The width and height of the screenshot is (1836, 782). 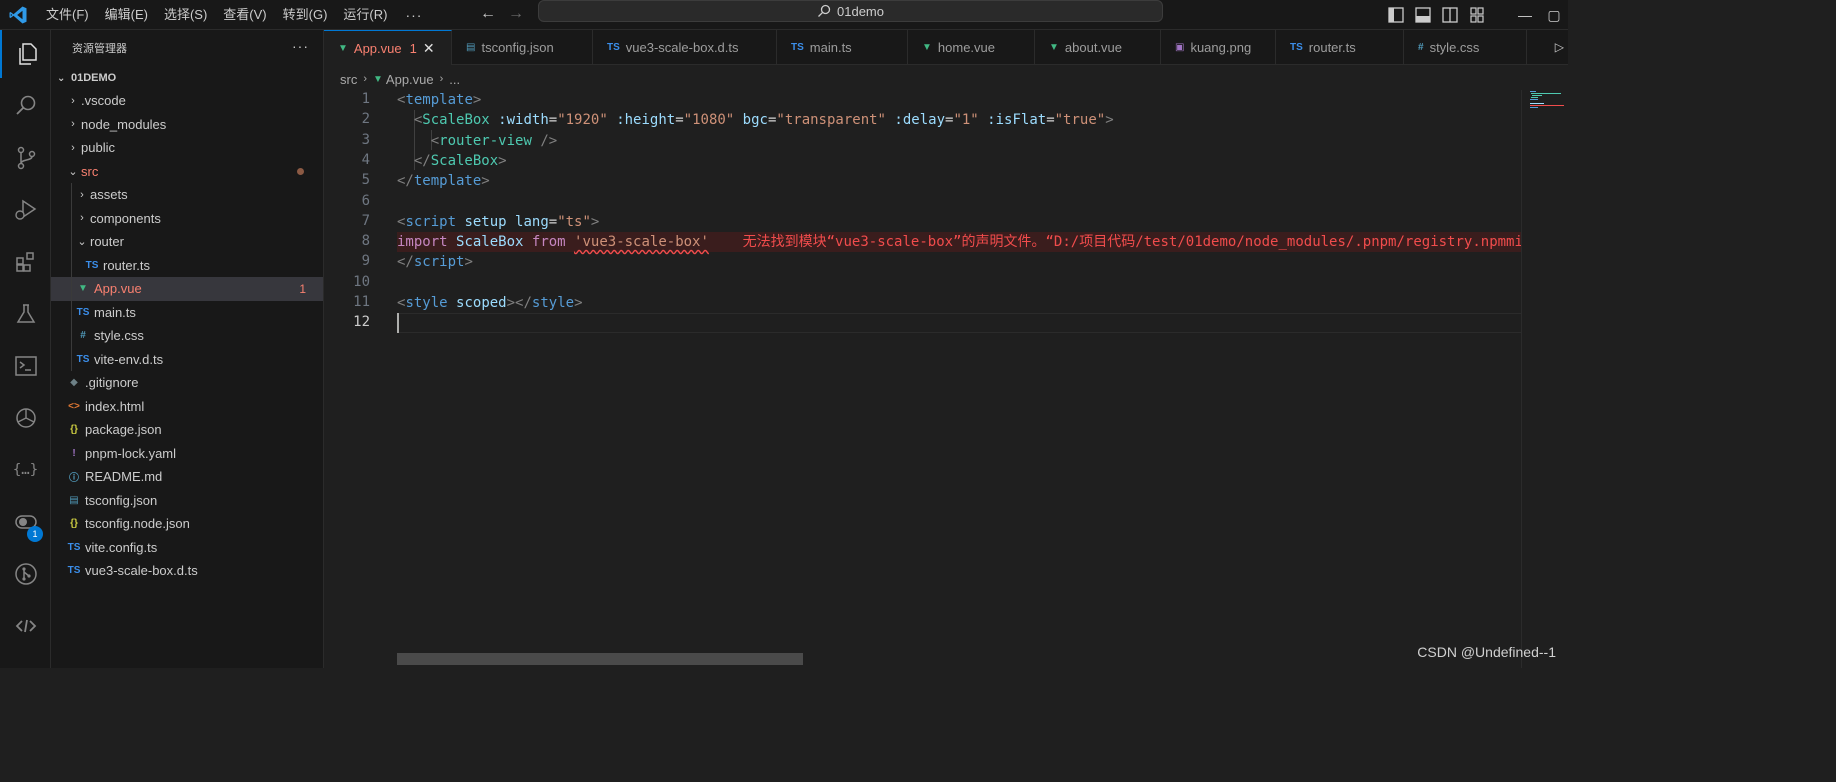 I want to click on json-activity: {…}, so click(x=25, y=470).